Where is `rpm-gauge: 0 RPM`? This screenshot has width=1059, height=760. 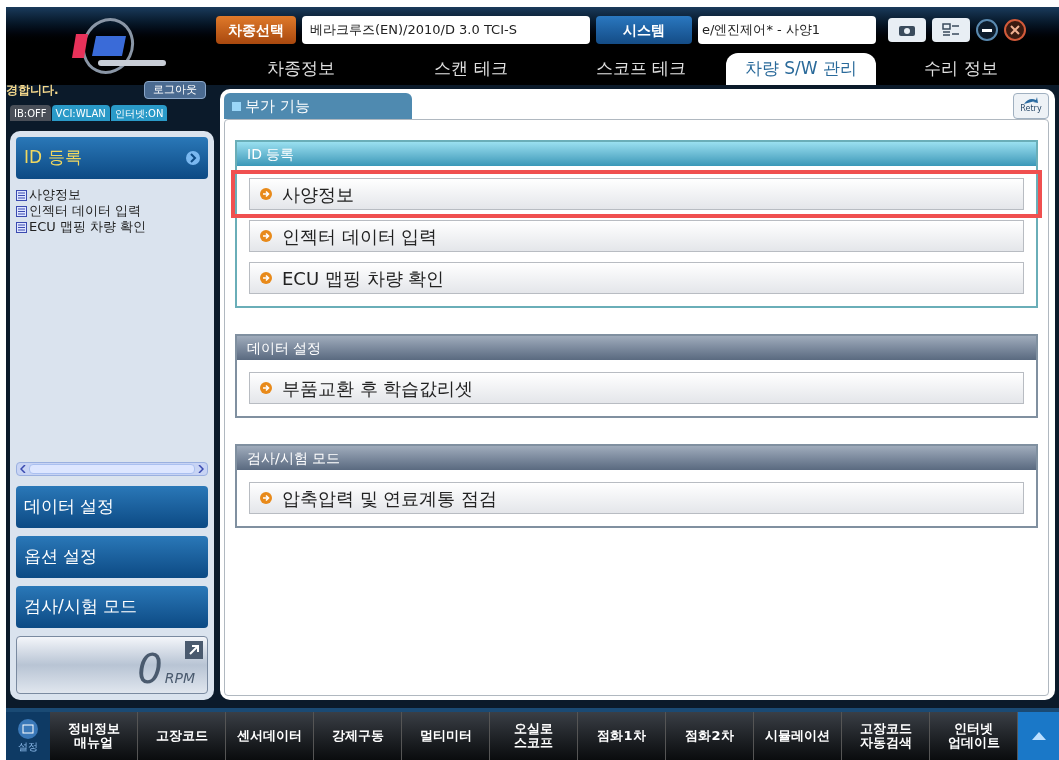
rpm-gauge: 0 RPM is located at coordinates (112, 665).